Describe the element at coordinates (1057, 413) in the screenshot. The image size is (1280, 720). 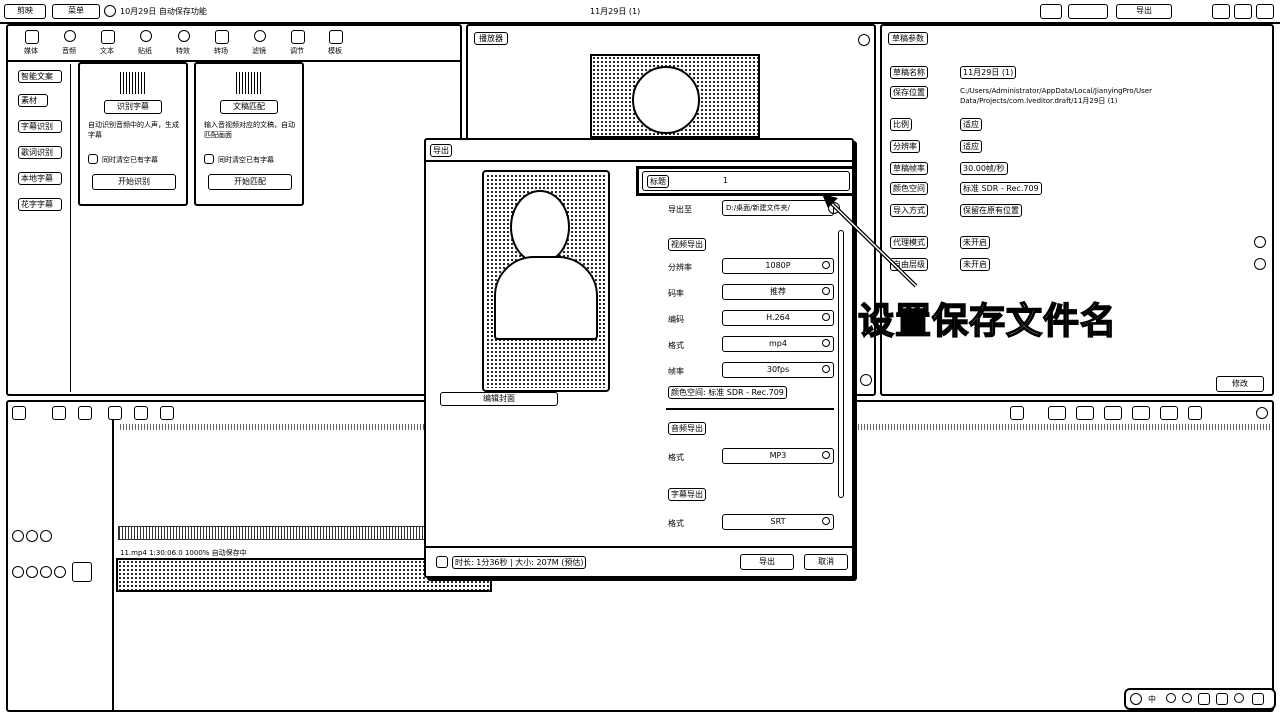
I see `link-icon` at that location.